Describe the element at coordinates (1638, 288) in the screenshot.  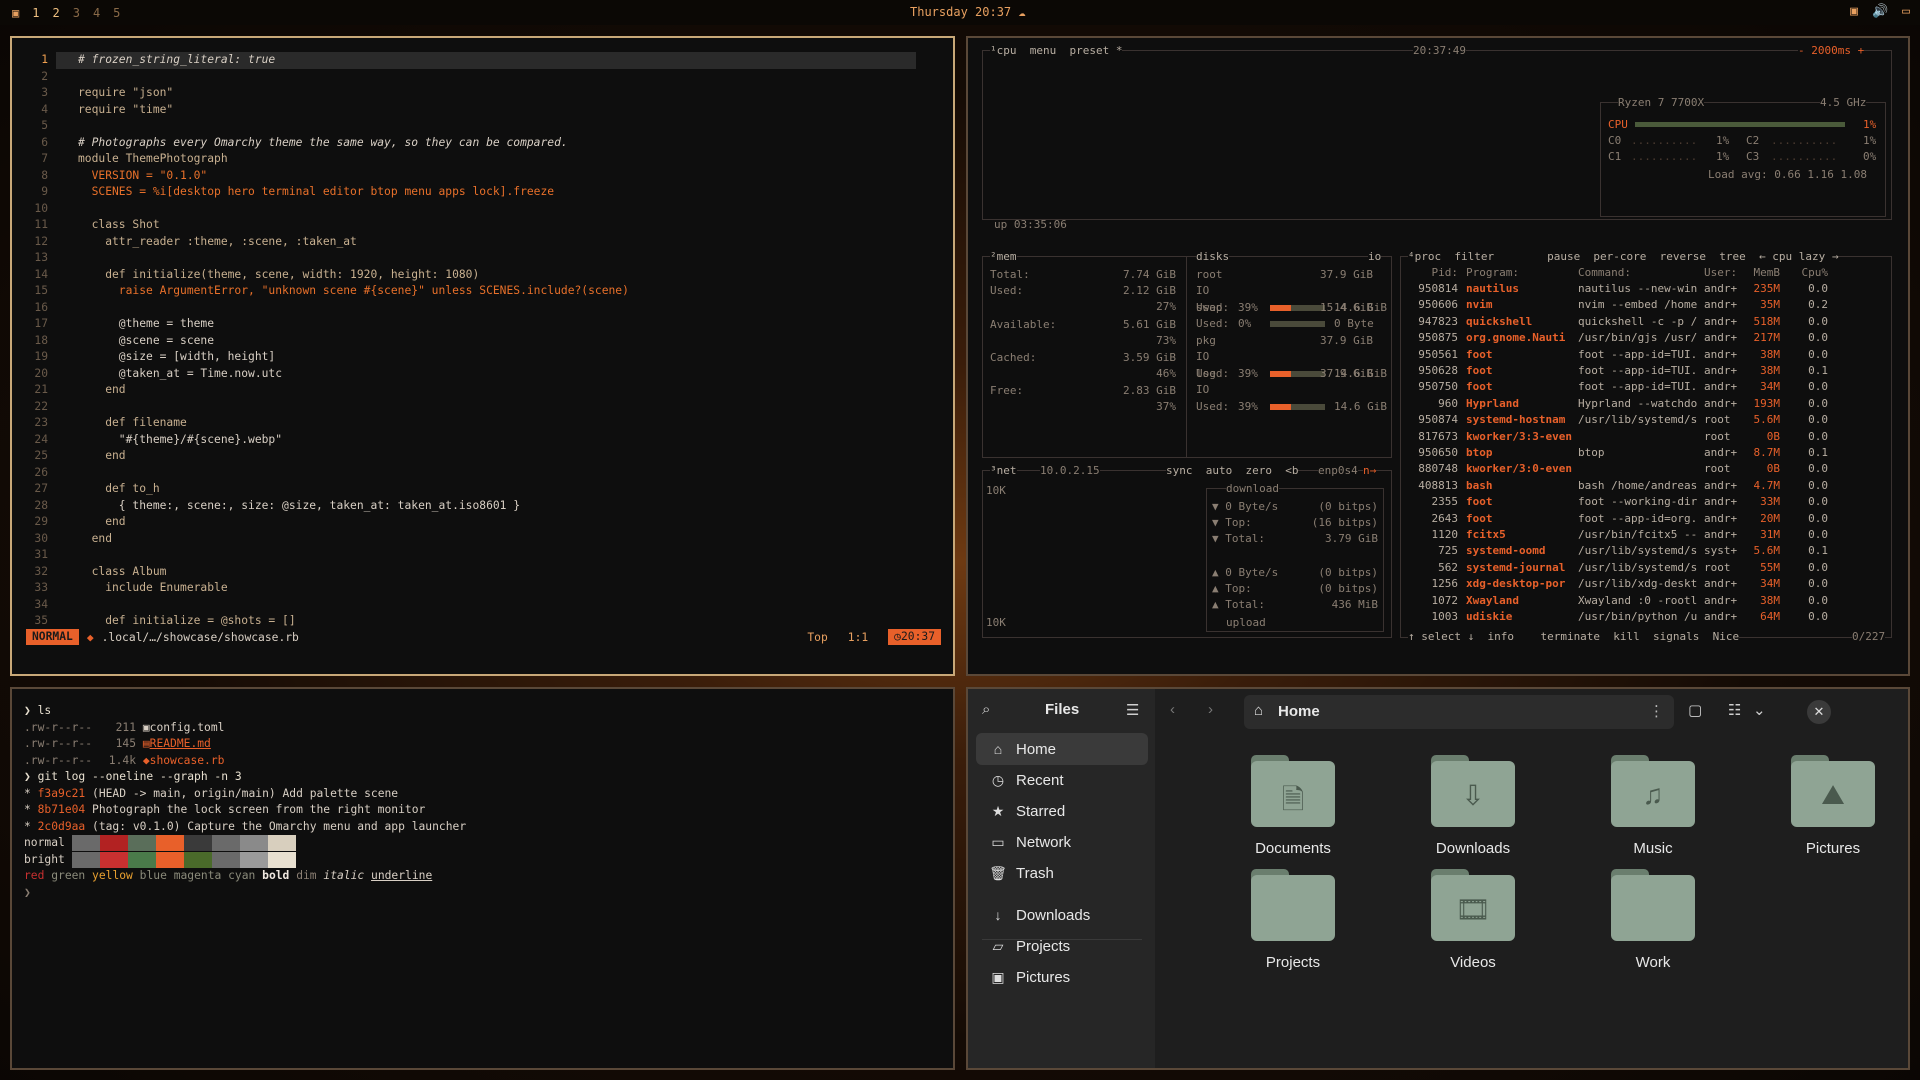
I see `proc-command: nautilus --new-win` at that location.